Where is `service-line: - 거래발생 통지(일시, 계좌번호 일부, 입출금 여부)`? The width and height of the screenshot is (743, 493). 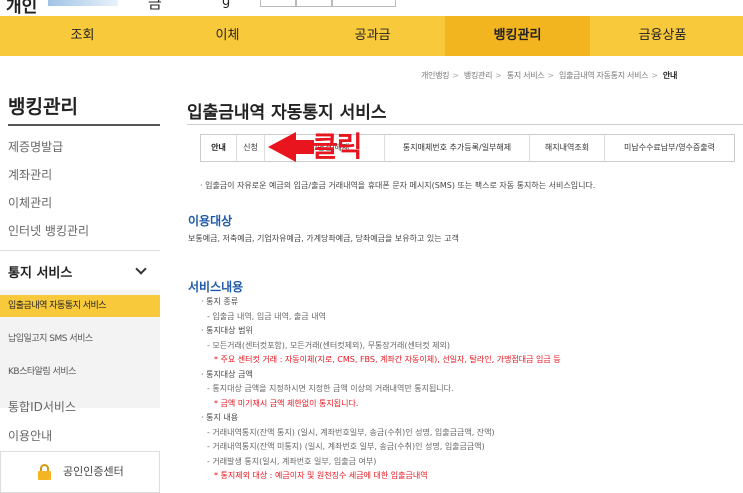 service-line: - 거래발생 통지(일시, 계좌번호 일부, 입출금 여부) is located at coordinates (292, 461).